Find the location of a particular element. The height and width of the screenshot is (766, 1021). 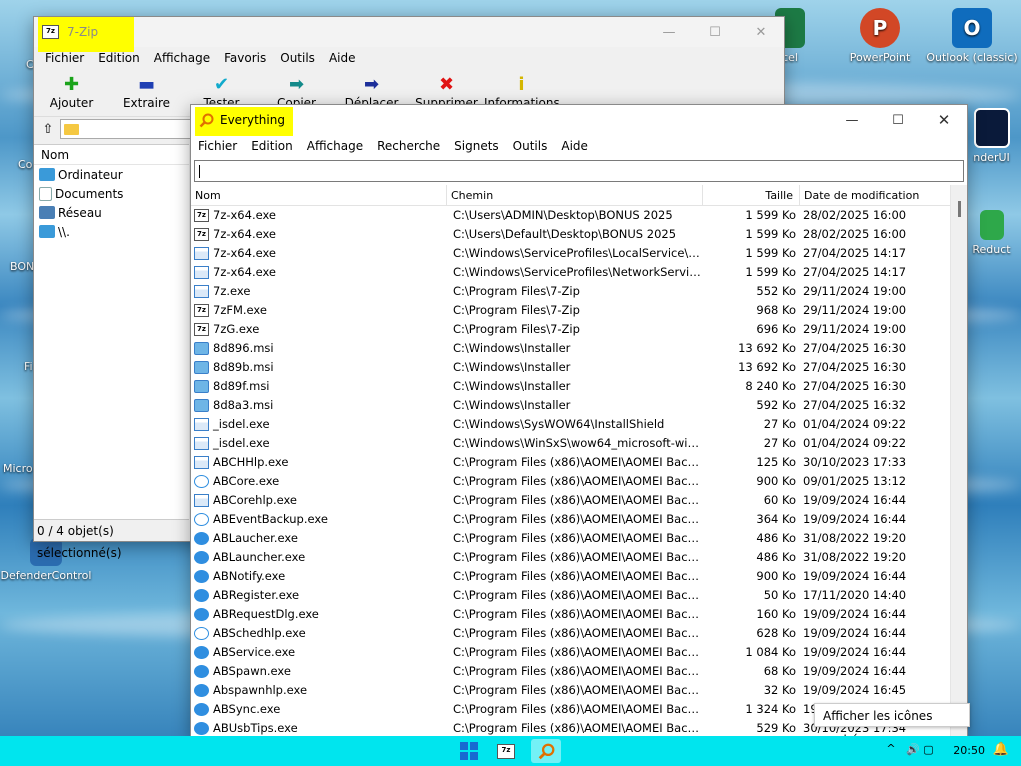

taskbar-app-7zip: 7z is located at coordinates (508, 751).